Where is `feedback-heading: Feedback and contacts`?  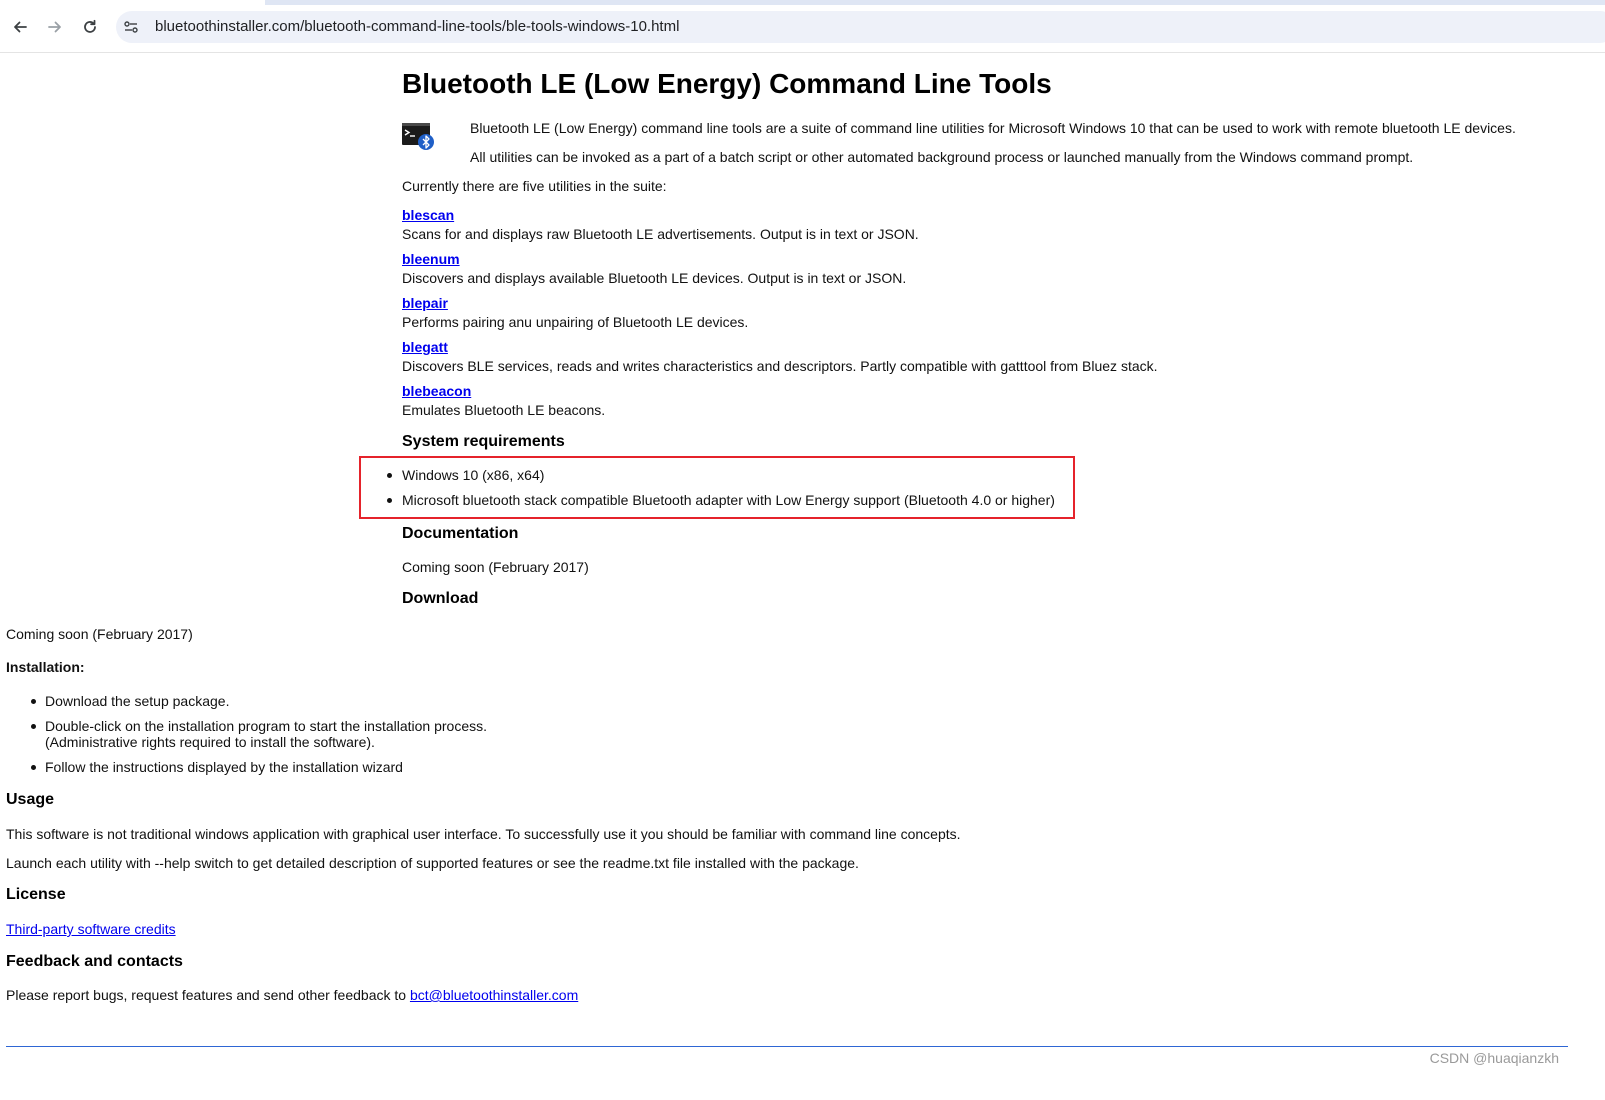
feedback-heading: Feedback and contacts is located at coordinates (94, 961).